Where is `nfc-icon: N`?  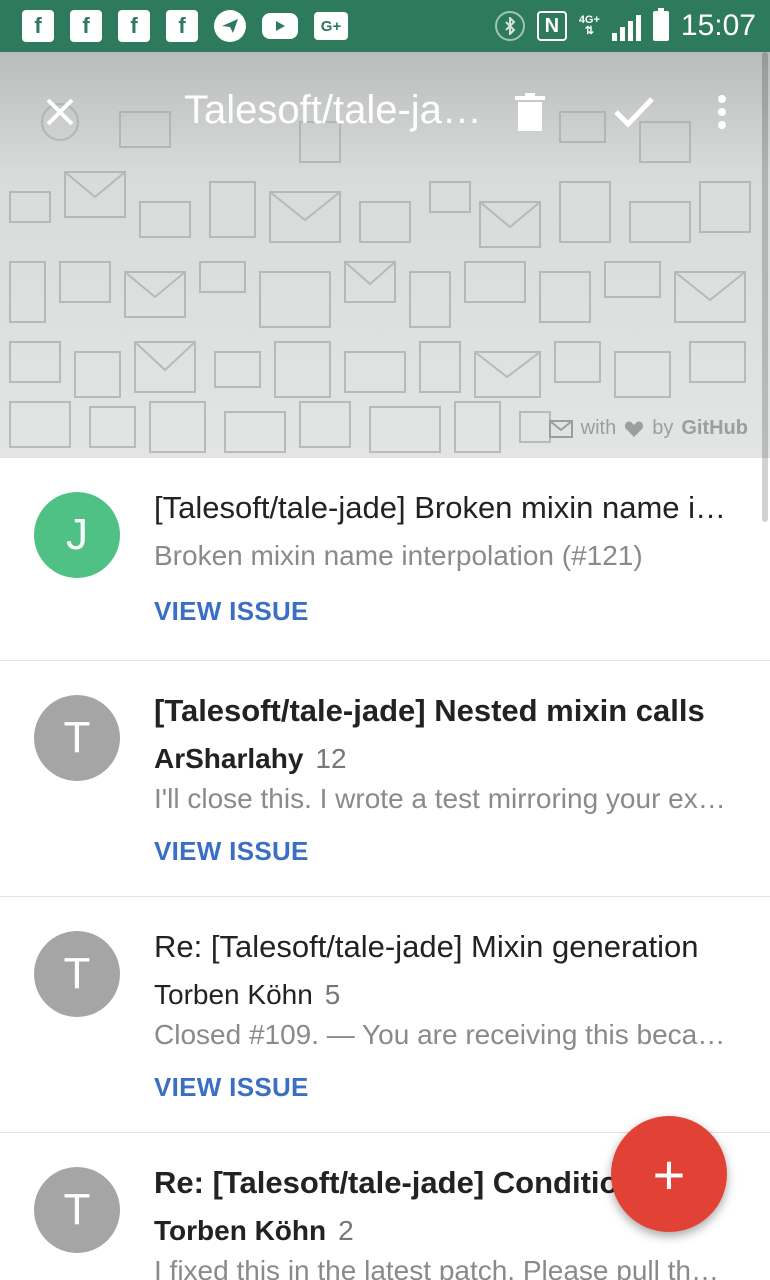
nfc-icon: N is located at coordinates (551, 26).